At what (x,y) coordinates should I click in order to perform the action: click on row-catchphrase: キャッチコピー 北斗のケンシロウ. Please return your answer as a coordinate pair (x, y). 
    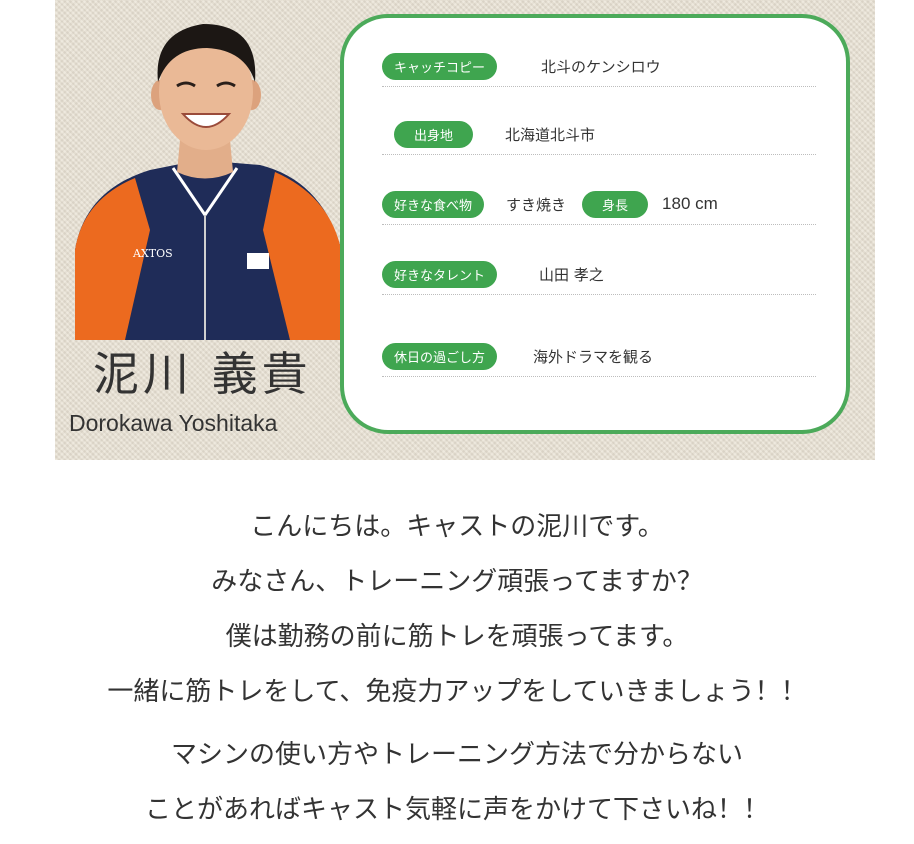
    Looking at the image, I should click on (599, 66).